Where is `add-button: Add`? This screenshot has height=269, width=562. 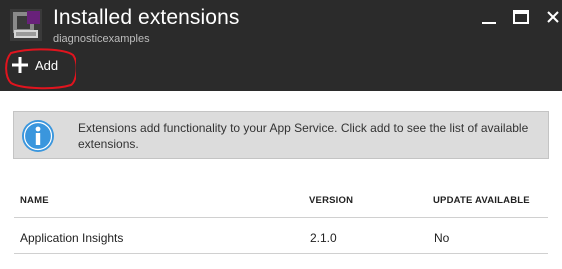 add-button: Add is located at coordinates (35, 65).